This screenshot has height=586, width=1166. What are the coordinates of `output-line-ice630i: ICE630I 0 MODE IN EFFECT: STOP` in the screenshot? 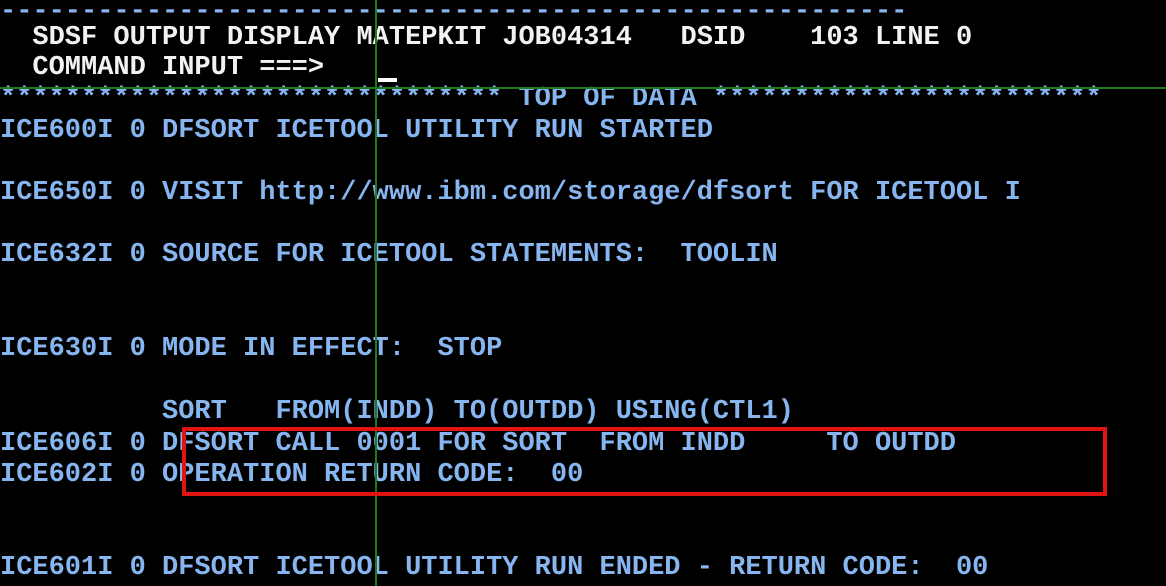 It's located at (251, 349).